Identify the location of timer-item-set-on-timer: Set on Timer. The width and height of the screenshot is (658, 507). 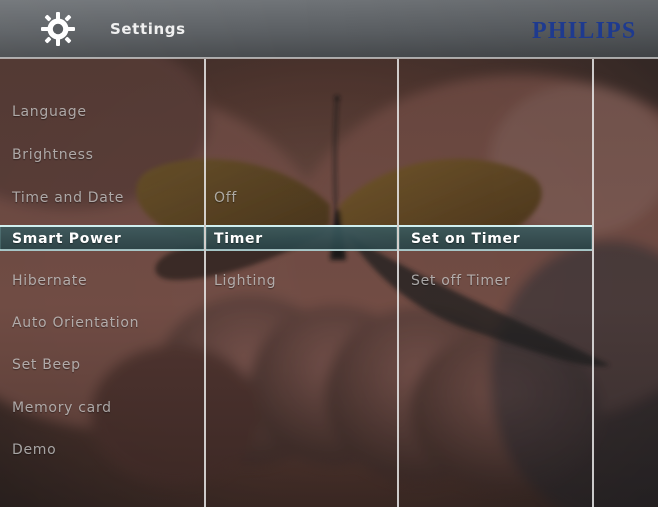
(465, 239).